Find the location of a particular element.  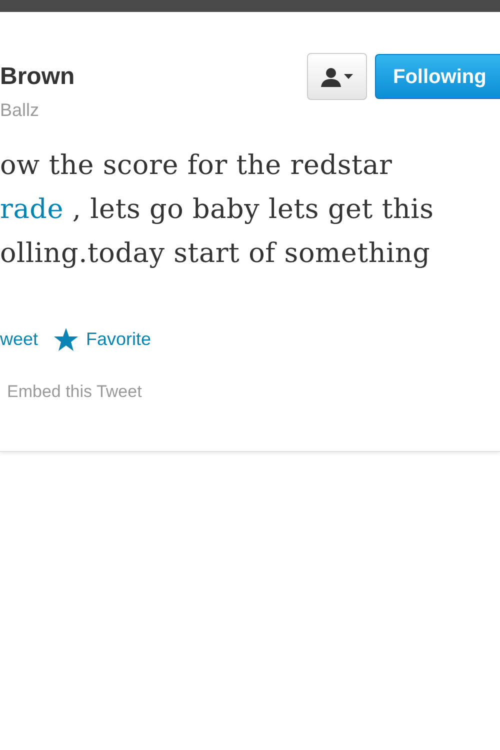

tweet-text-line: ow the score for the redstar is located at coordinates (197, 166).